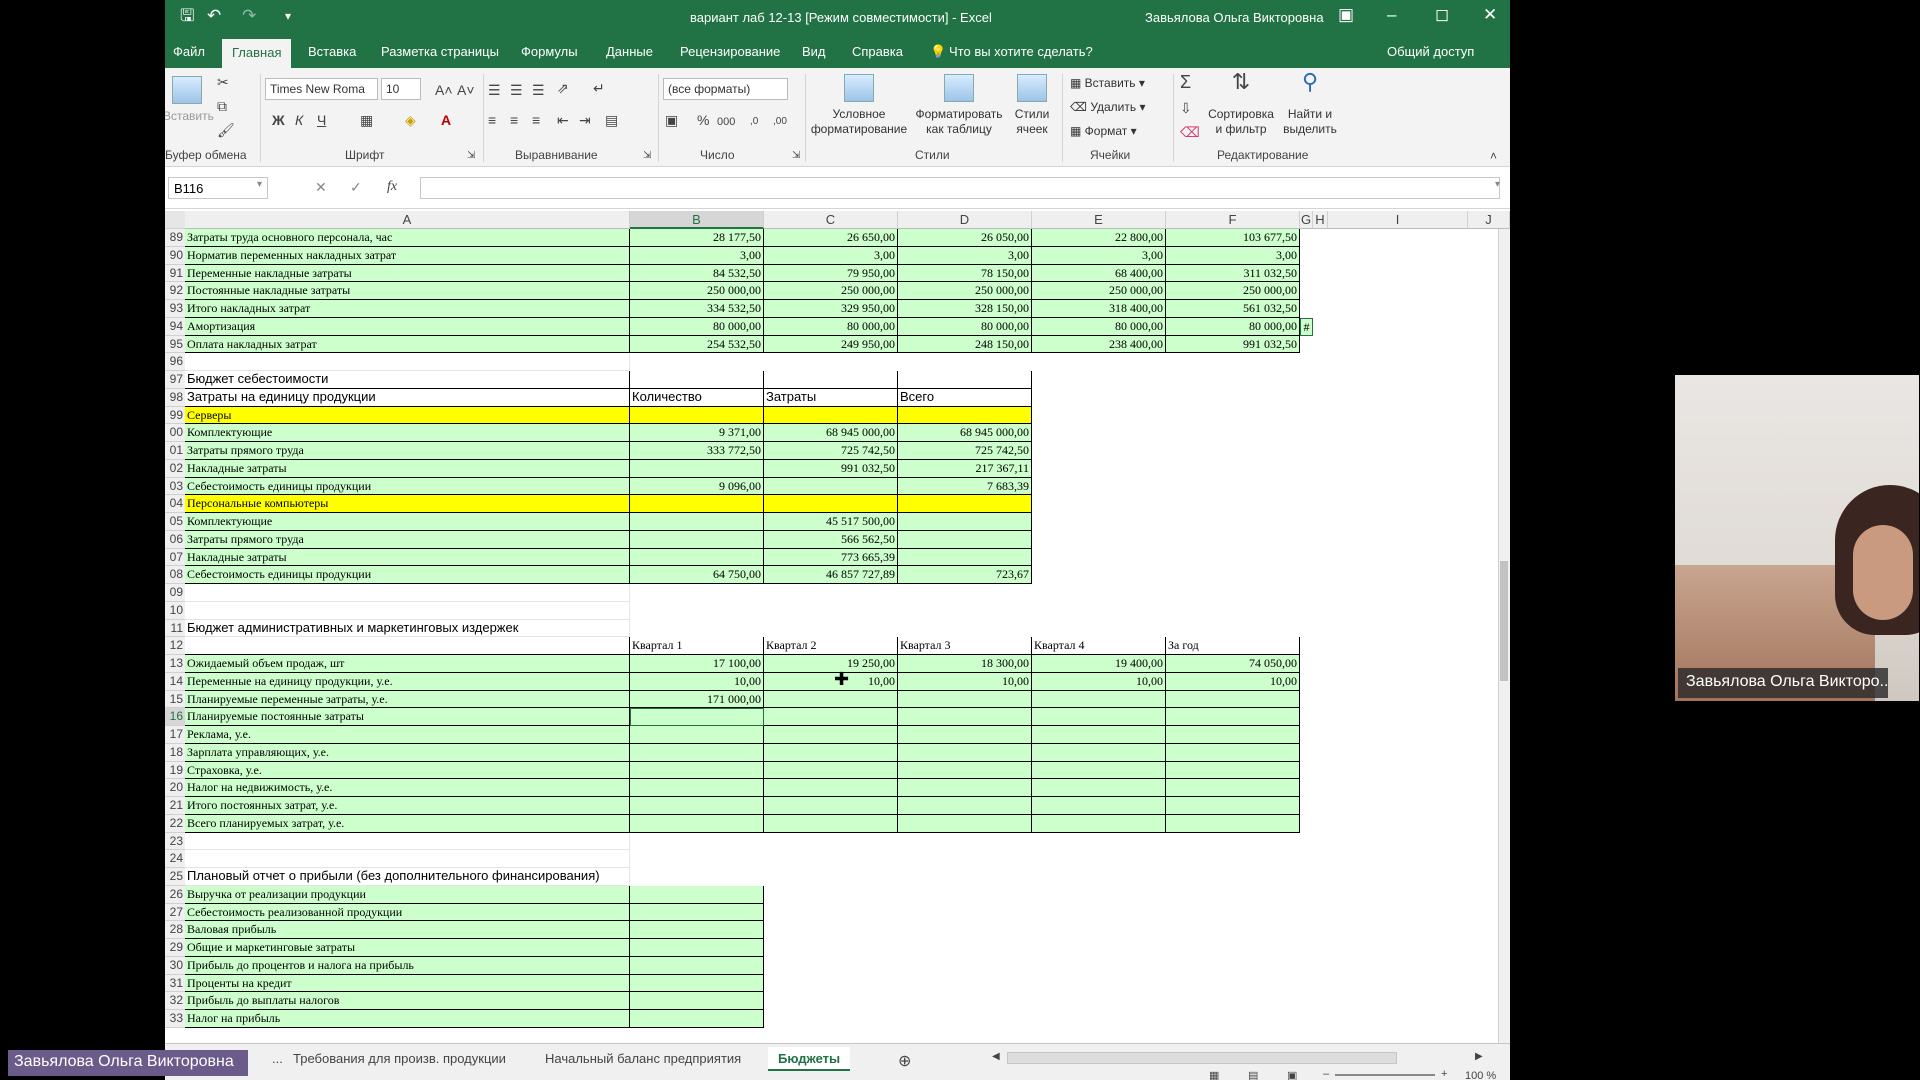 This screenshot has width=1920, height=1080. Describe the element at coordinates (1107, 83) in the screenshot. I see `insert-cells-button: ▦ Вставить ▾` at that location.